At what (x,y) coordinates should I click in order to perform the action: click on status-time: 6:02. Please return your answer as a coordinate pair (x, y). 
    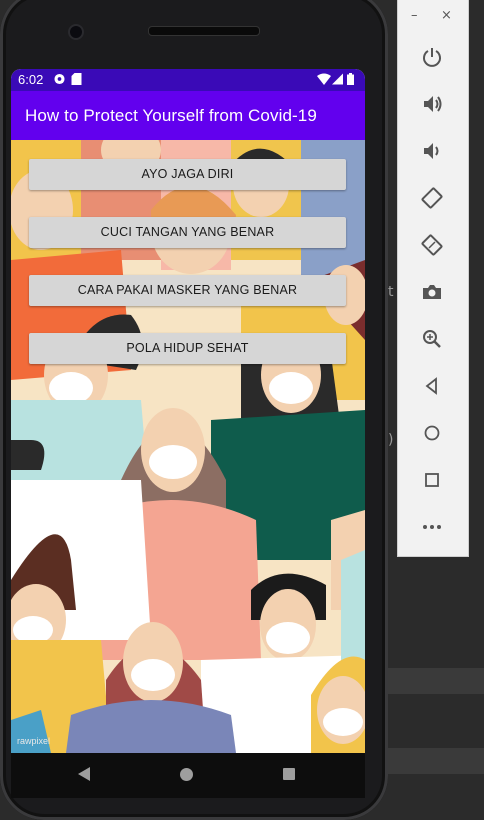
    Looking at the image, I should click on (31, 79).